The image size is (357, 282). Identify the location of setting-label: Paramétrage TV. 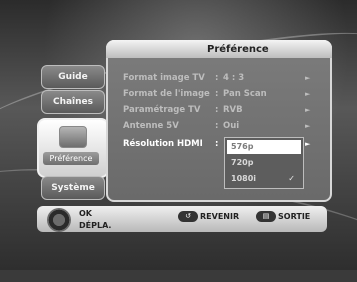
(162, 110).